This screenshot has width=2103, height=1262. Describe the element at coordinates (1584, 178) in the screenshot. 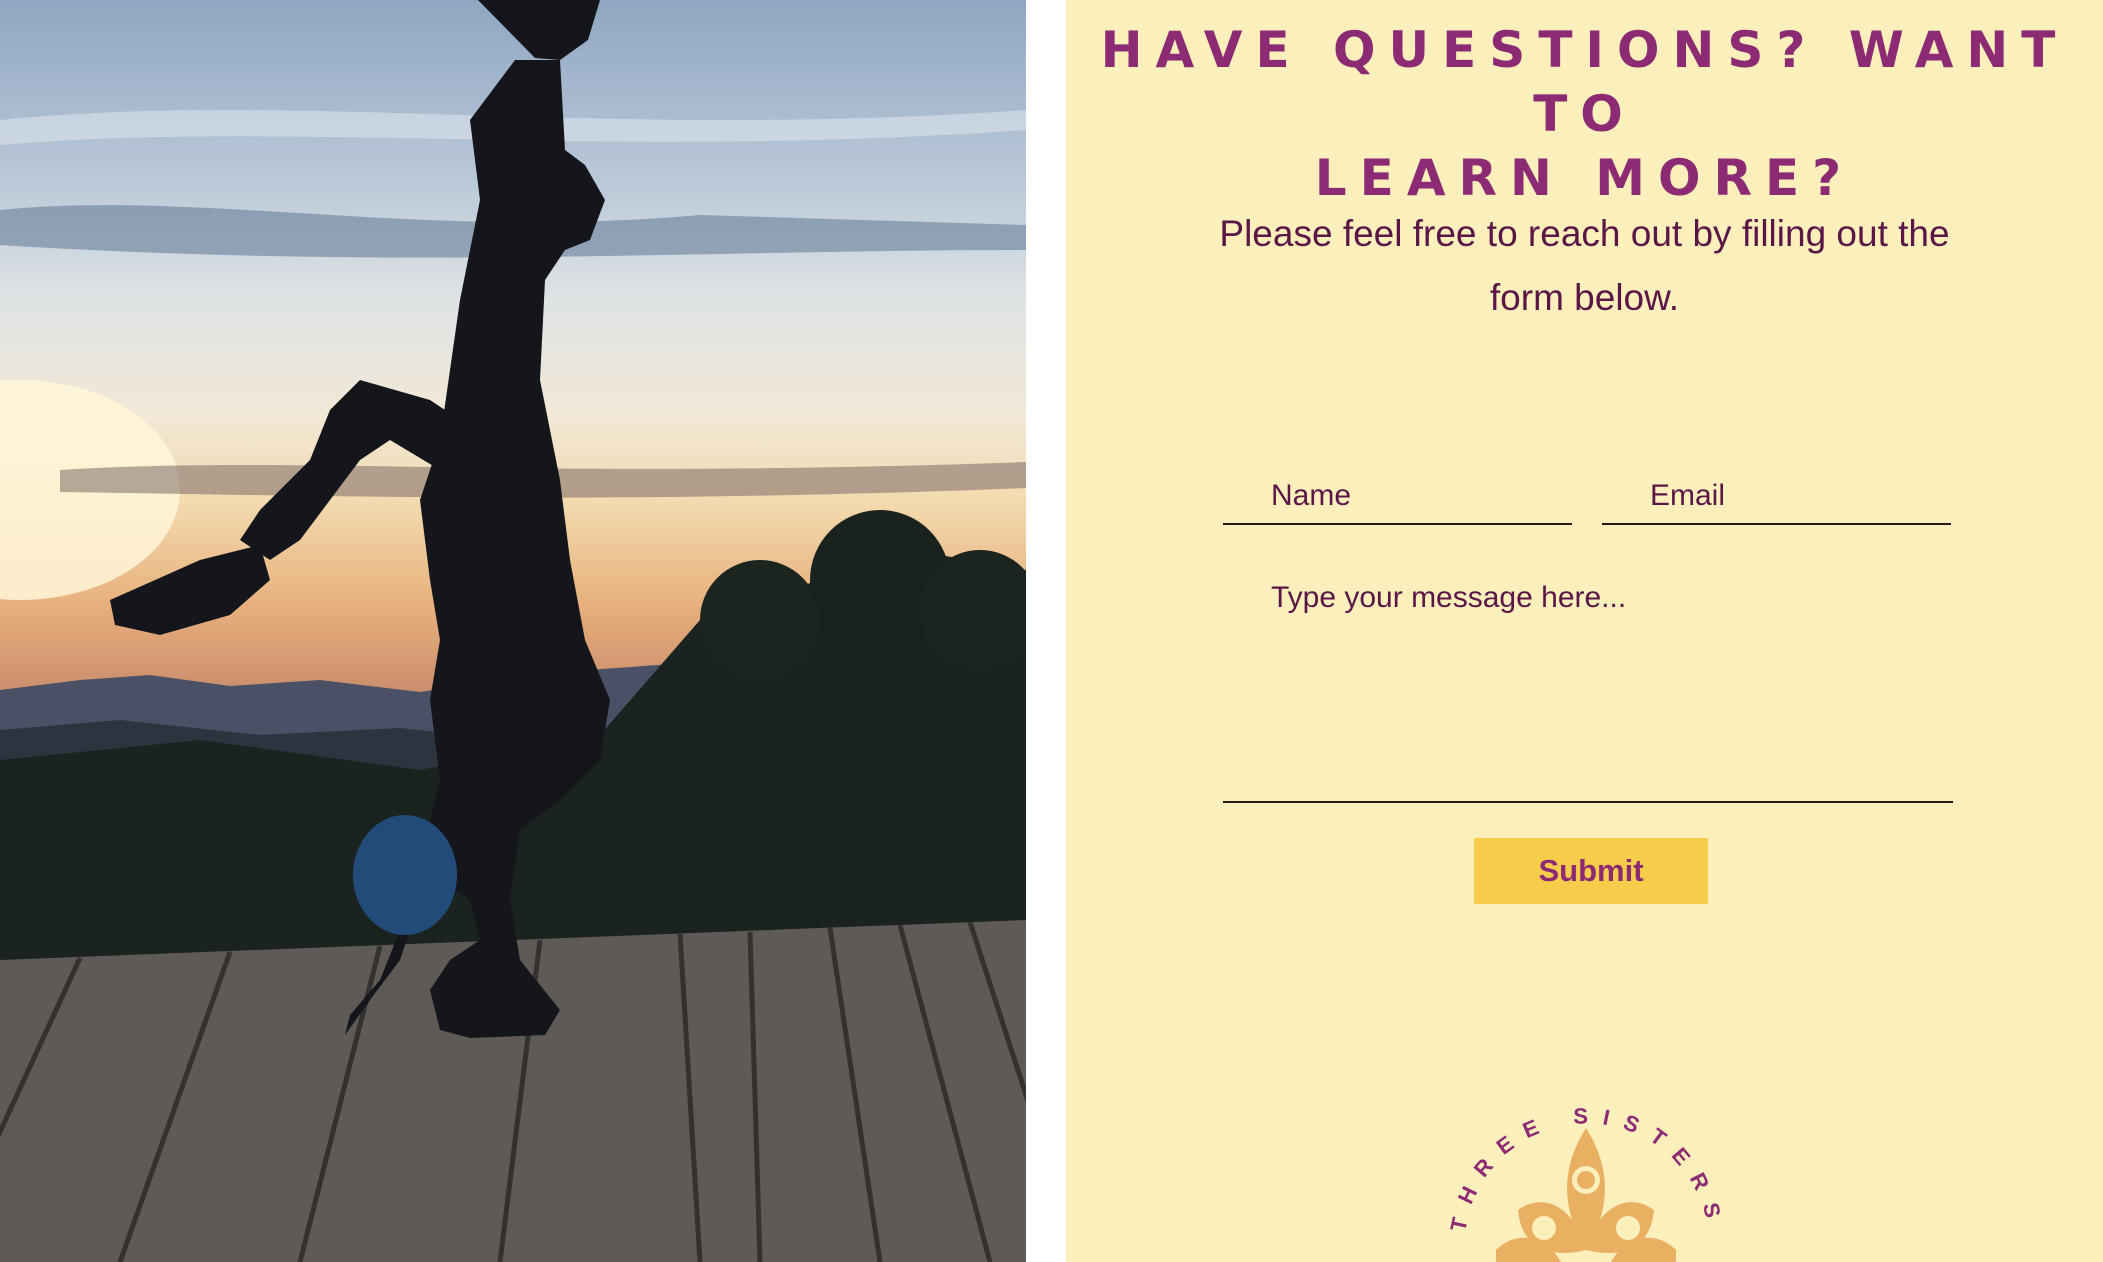

I see `page-title-line-2: learn more?` at that location.